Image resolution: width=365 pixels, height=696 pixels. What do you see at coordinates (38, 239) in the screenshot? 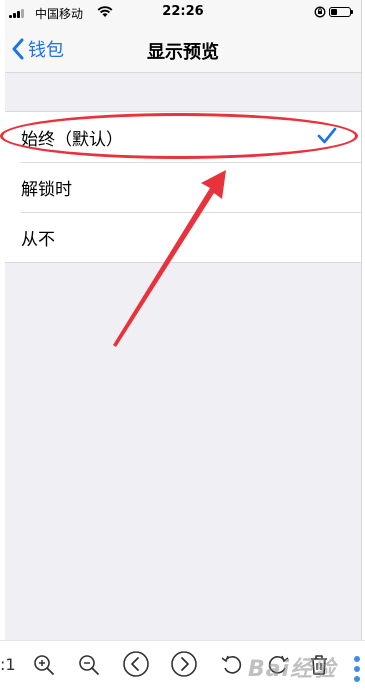
I see `option-label: 从不` at bounding box center [38, 239].